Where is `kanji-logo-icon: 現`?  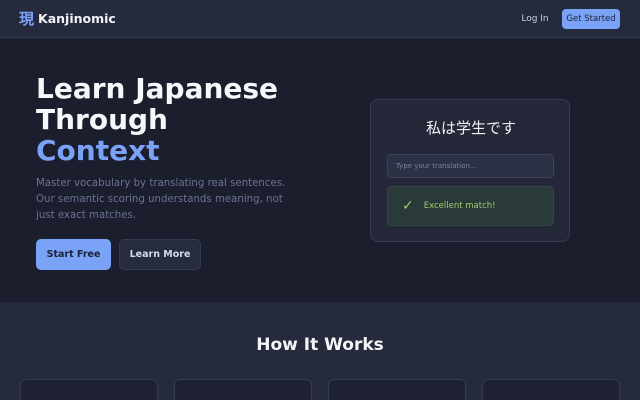
kanji-logo-icon: 現 is located at coordinates (27, 19).